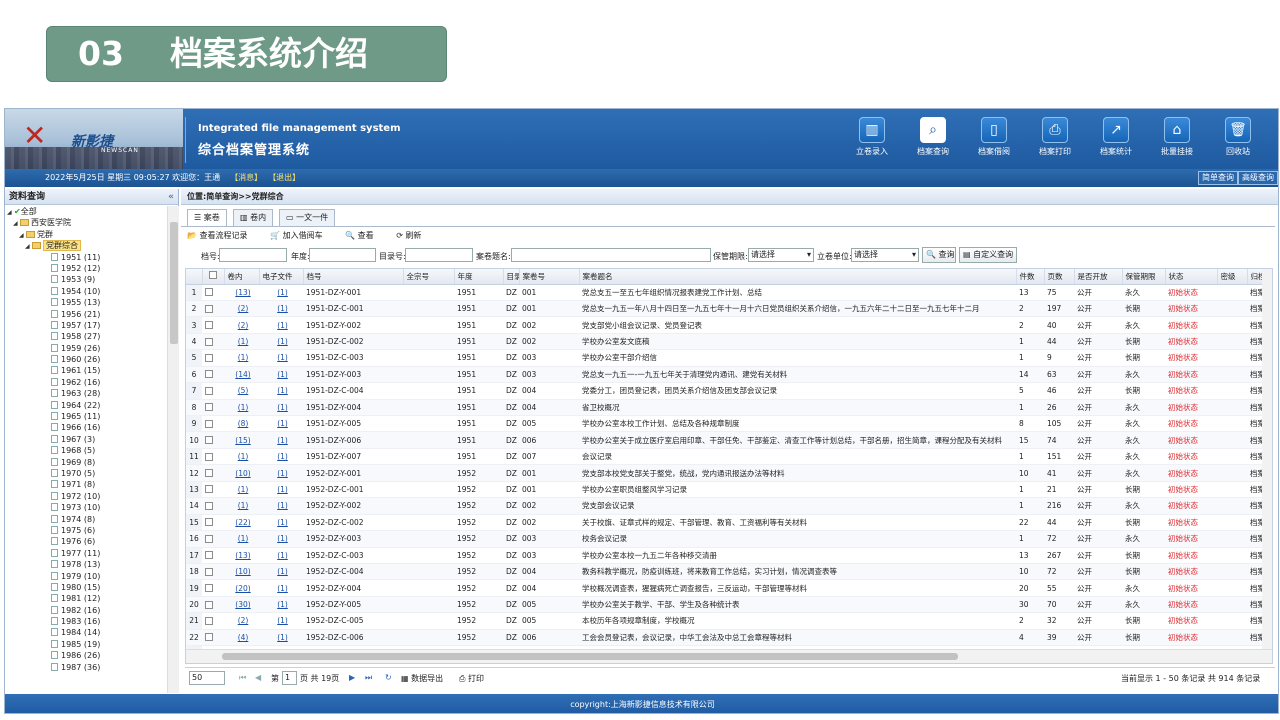 The width and height of the screenshot is (1280, 720). Describe the element at coordinates (86, 416) in the screenshot. I see `tree-node-year: 1965 (11)` at that location.